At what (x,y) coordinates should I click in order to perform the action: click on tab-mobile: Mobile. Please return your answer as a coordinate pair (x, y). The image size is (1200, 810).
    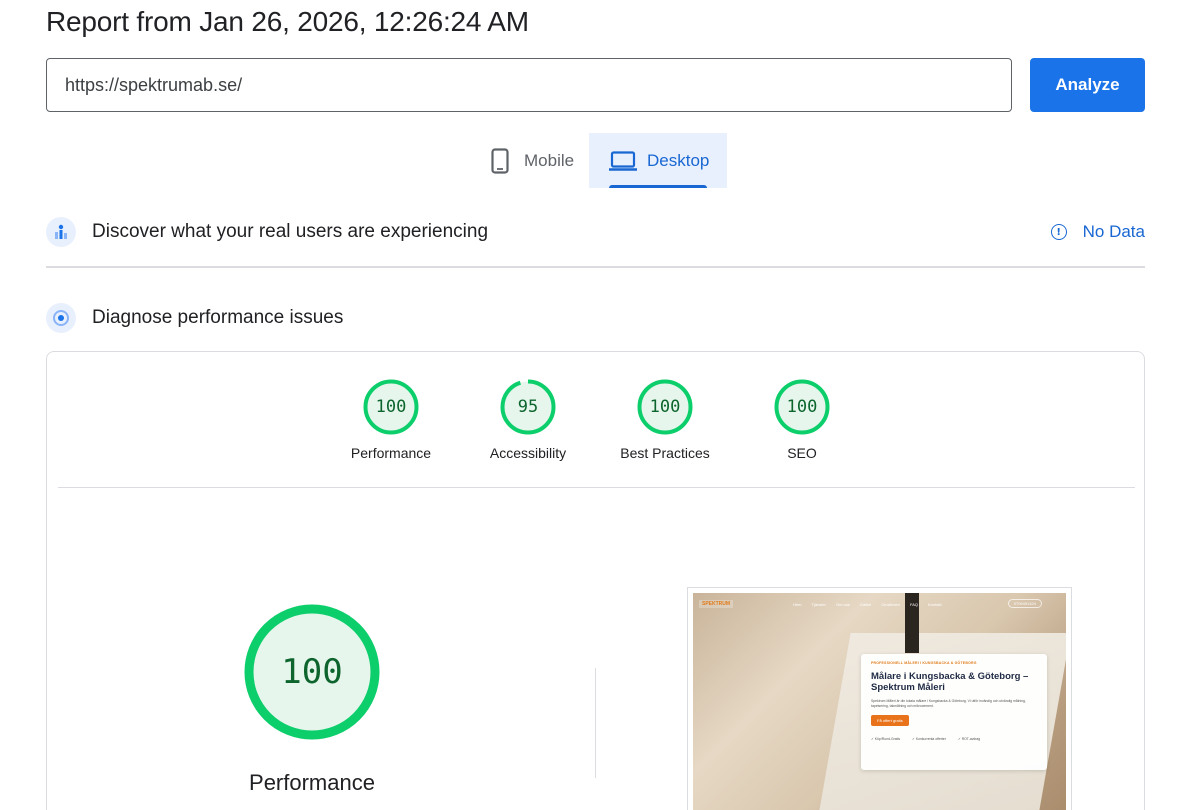
    Looking at the image, I should click on (529, 160).